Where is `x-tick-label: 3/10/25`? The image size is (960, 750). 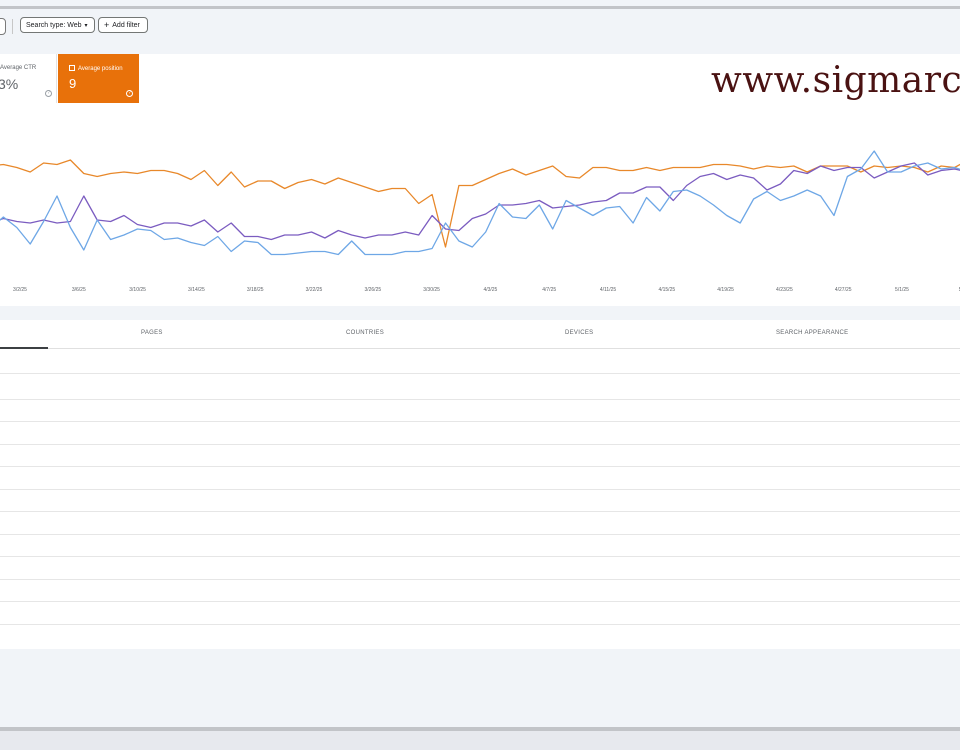
x-tick-label: 3/10/25 is located at coordinates (137, 290).